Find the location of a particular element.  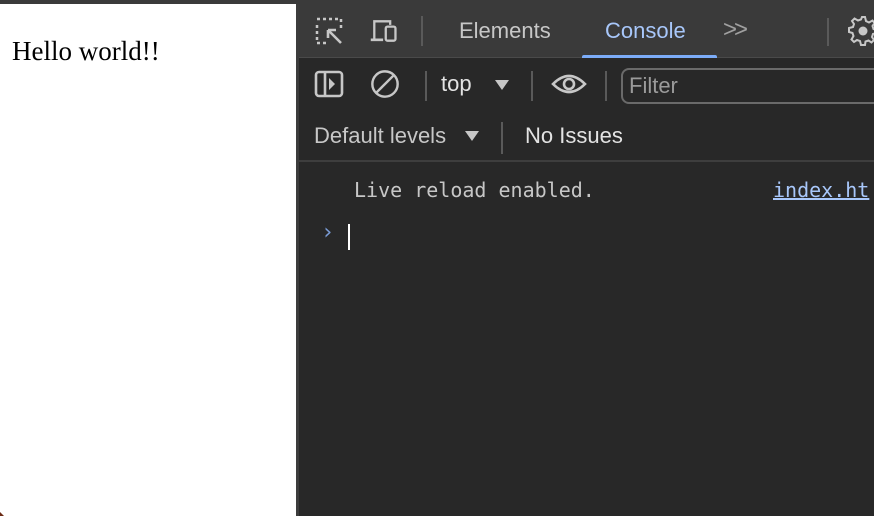

tabbar-separator is located at coordinates (422, 31).